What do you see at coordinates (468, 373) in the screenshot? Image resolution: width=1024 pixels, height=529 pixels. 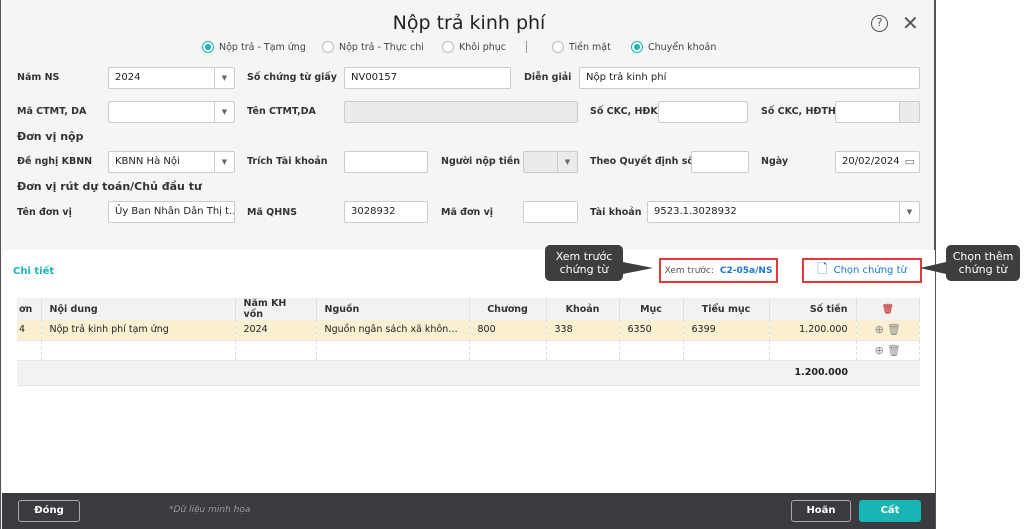 I see `total-row: 1.200.000` at bounding box center [468, 373].